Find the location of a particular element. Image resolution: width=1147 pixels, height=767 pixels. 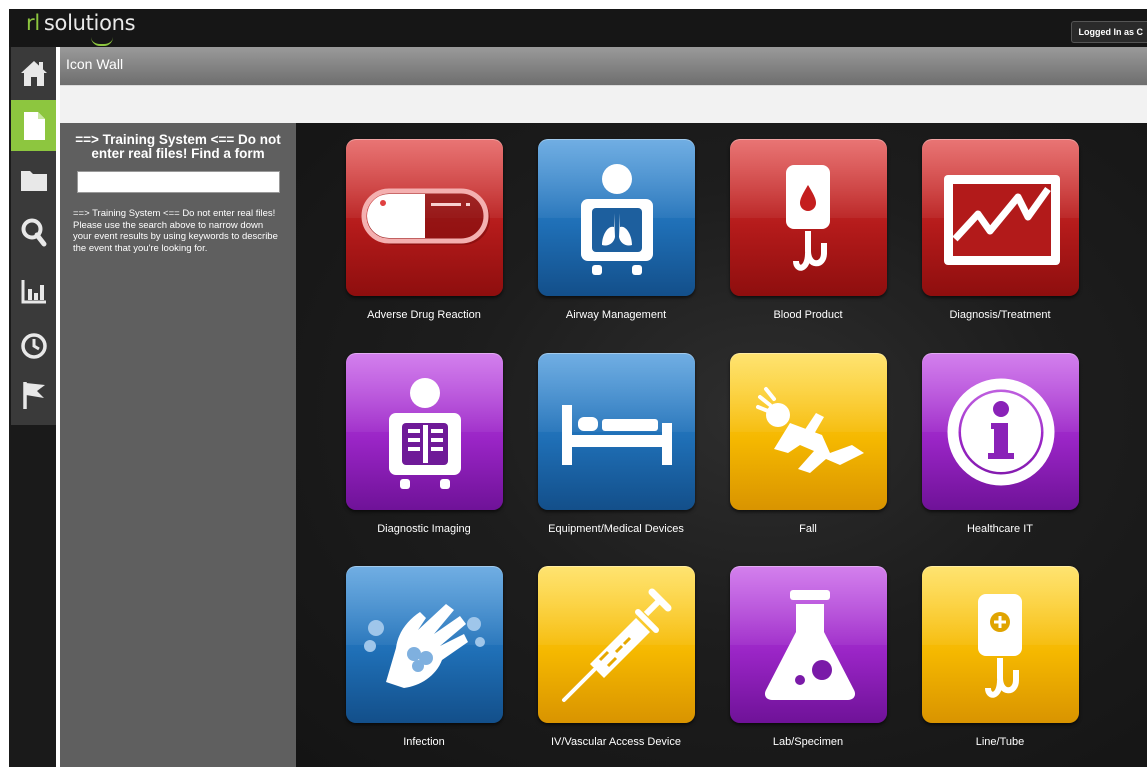

tile-lab-specimen: Lab/Specimen is located at coordinates (793, 666).